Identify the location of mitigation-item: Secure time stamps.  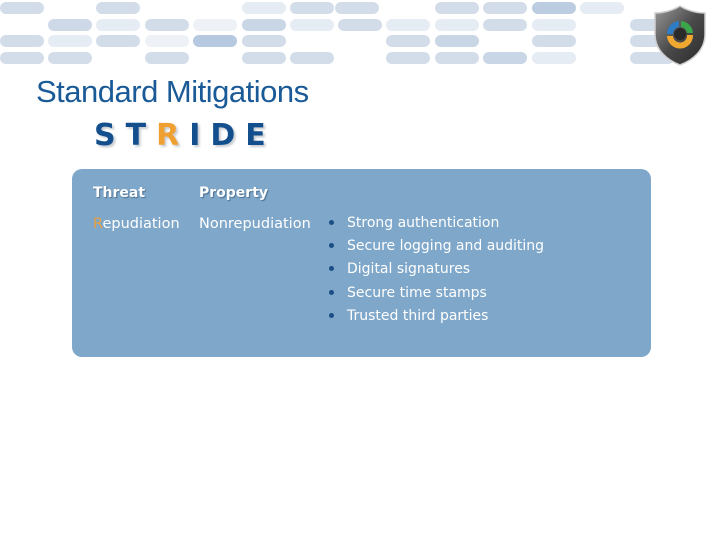
(436, 294).